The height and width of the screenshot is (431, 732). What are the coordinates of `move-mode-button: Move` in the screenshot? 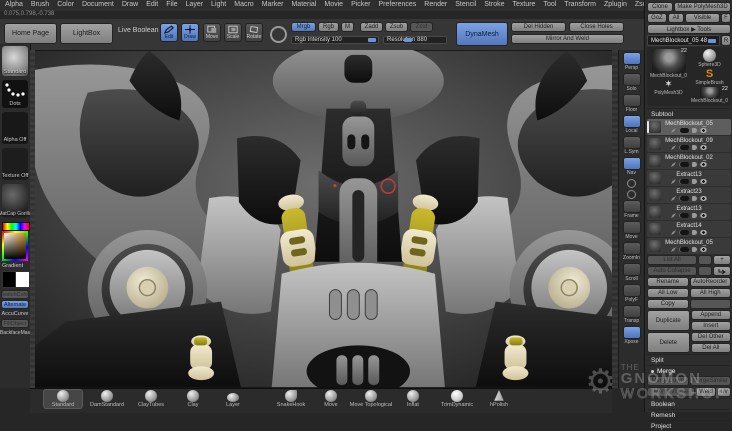 It's located at (212, 32).